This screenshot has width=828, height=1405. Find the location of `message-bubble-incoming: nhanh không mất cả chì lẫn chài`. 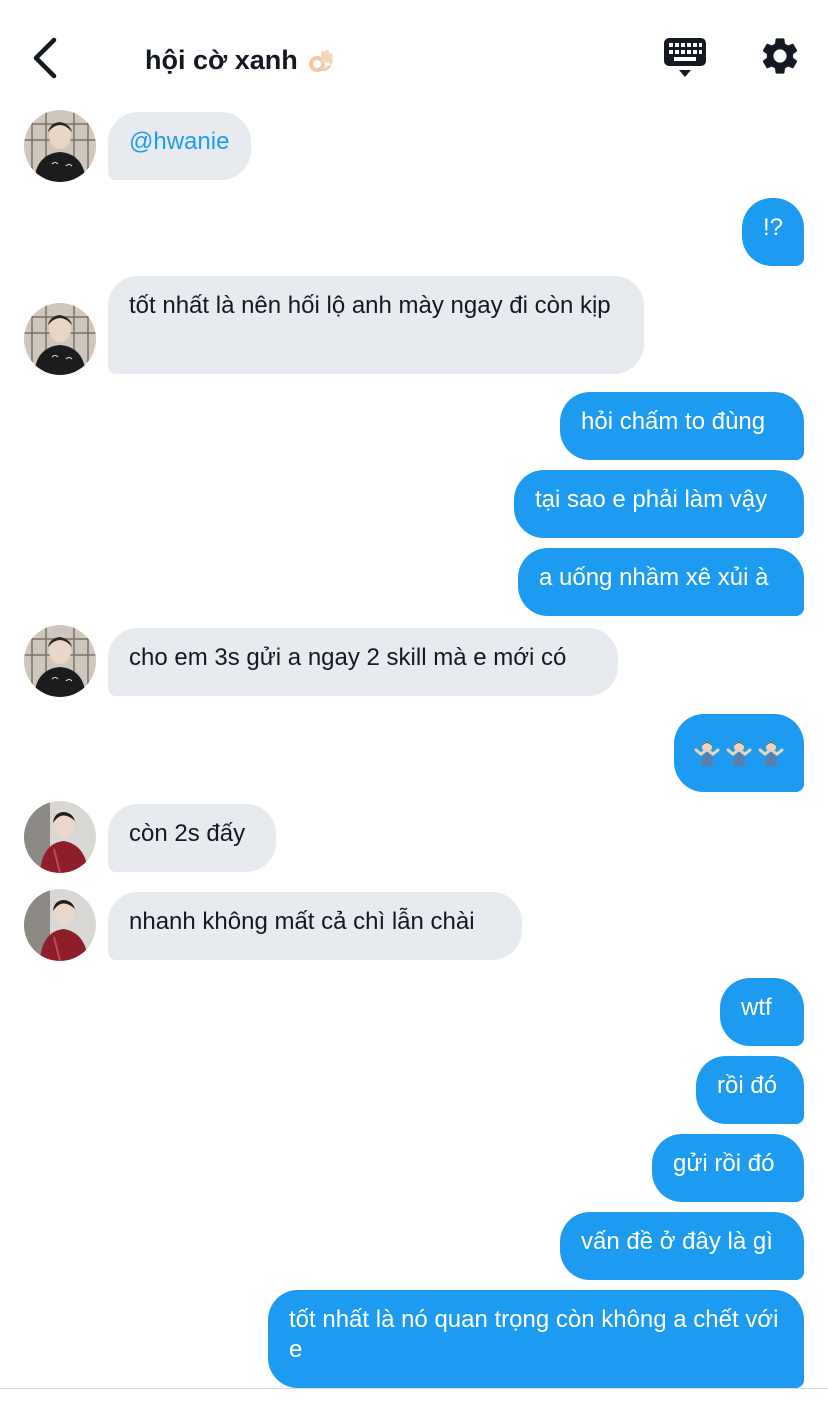

message-bubble-incoming: nhanh không mất cả chì lẫn chài is located at coordinates (315, 926).